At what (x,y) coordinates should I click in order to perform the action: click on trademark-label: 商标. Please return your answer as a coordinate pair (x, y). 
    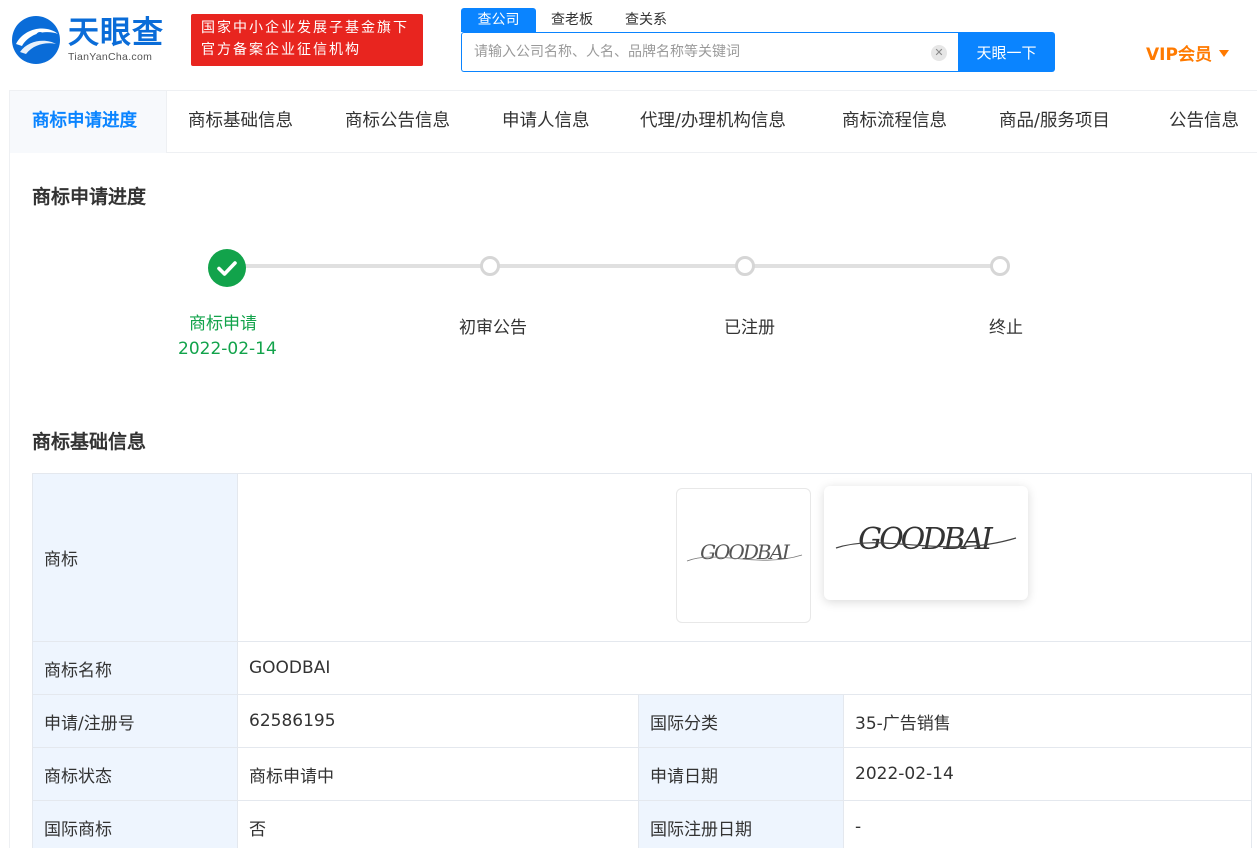
    Looking at the image, I should click on (135, 557).